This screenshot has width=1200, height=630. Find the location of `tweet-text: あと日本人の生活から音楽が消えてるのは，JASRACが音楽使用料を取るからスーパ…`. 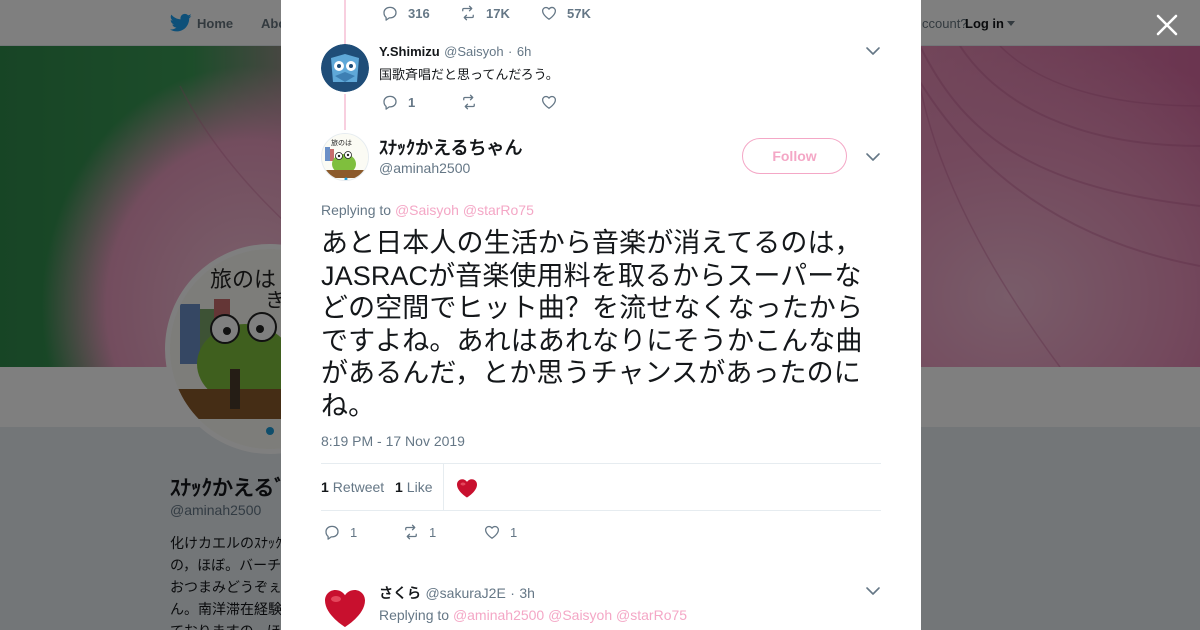

tweet-text: あと日本人の生活から音楽が消えてるのは，JASRACが音楽使用料を取るからスーパ… is located at coordinates (592, 324).